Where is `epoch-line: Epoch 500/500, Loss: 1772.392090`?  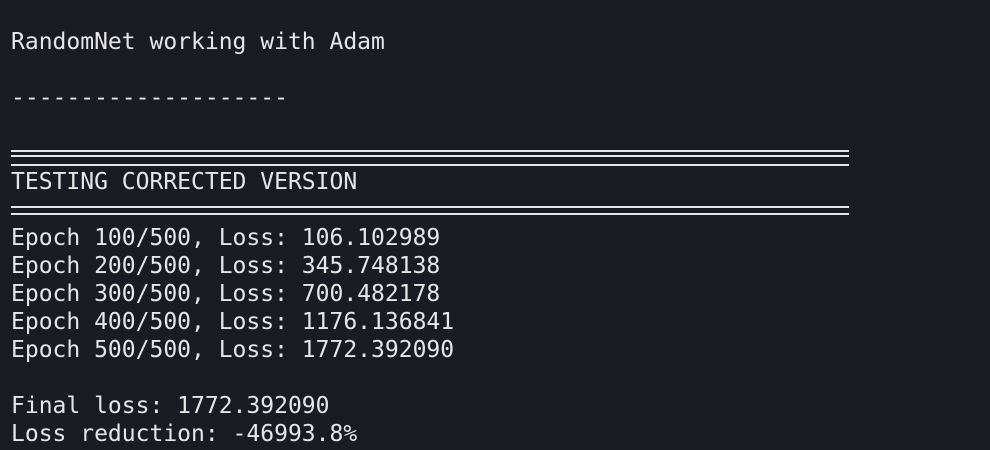 epoch-line: Epoch 500/500, Loss: 1772.392090 is located at coordinates (233, 350).